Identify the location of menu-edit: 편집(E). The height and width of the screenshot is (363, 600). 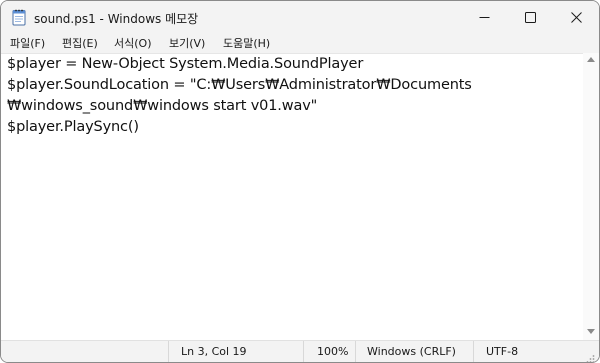
(80, 43).